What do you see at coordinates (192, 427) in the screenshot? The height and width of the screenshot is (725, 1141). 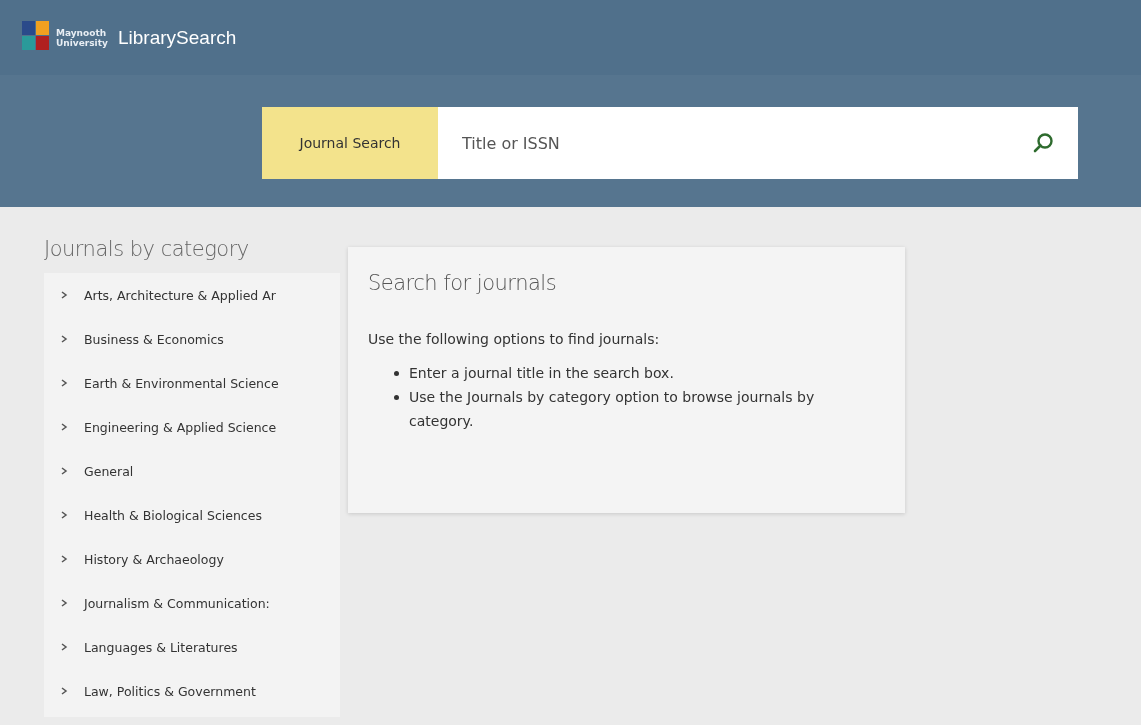 I see `category-link: Engineering & Applied Science` at bounding box center [192, 427].